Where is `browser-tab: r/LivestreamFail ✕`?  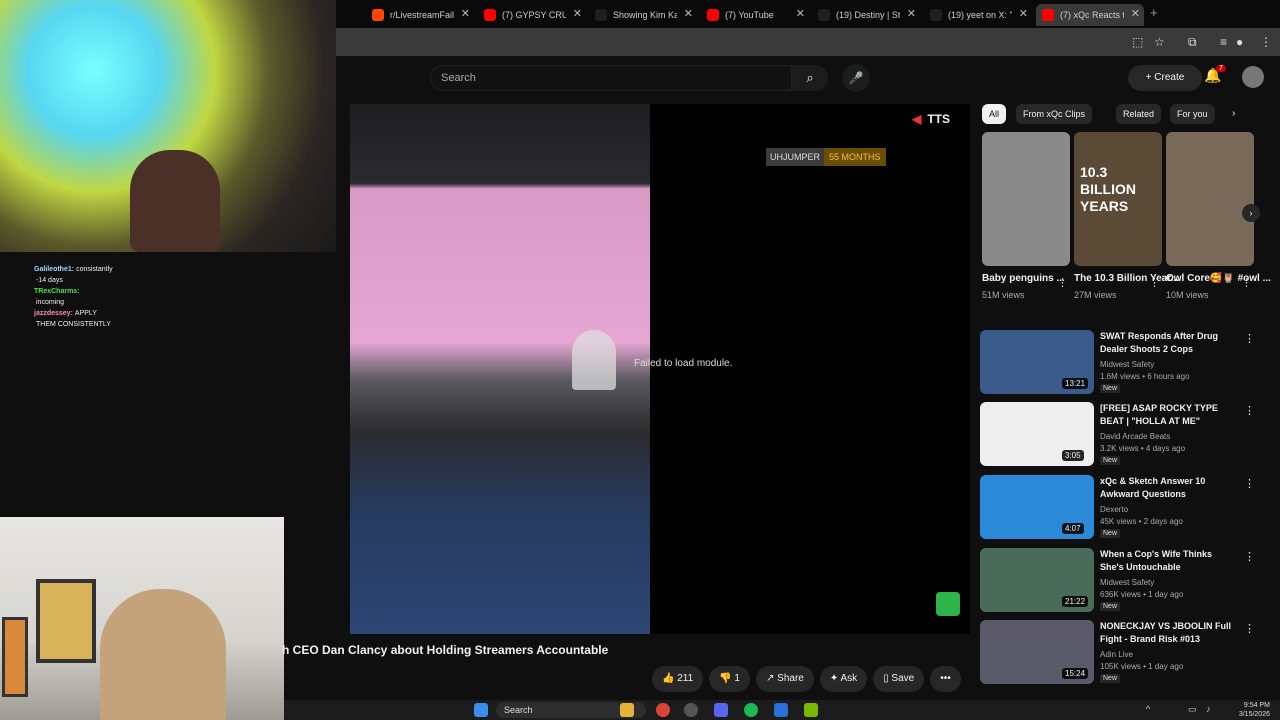 browser-tab: r/LivestreamFail ✕ is located at coordinates (420, 15).